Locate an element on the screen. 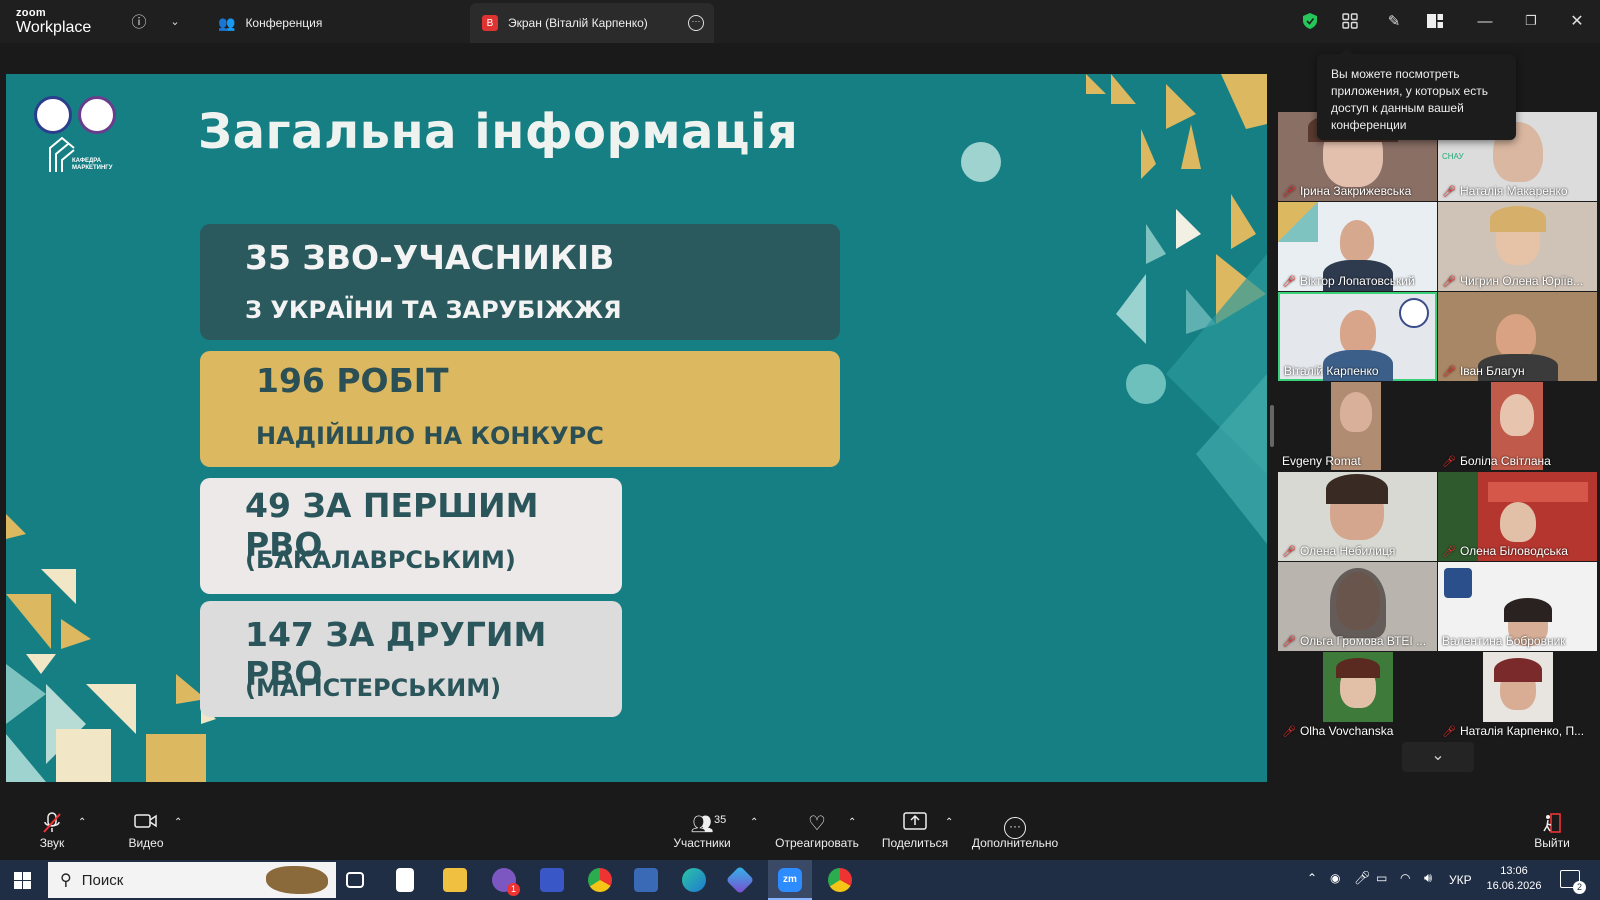 The width and height of the screenshot is (1600, 900). share-options-caret: ⌃ is located at coordinates (949, 822).